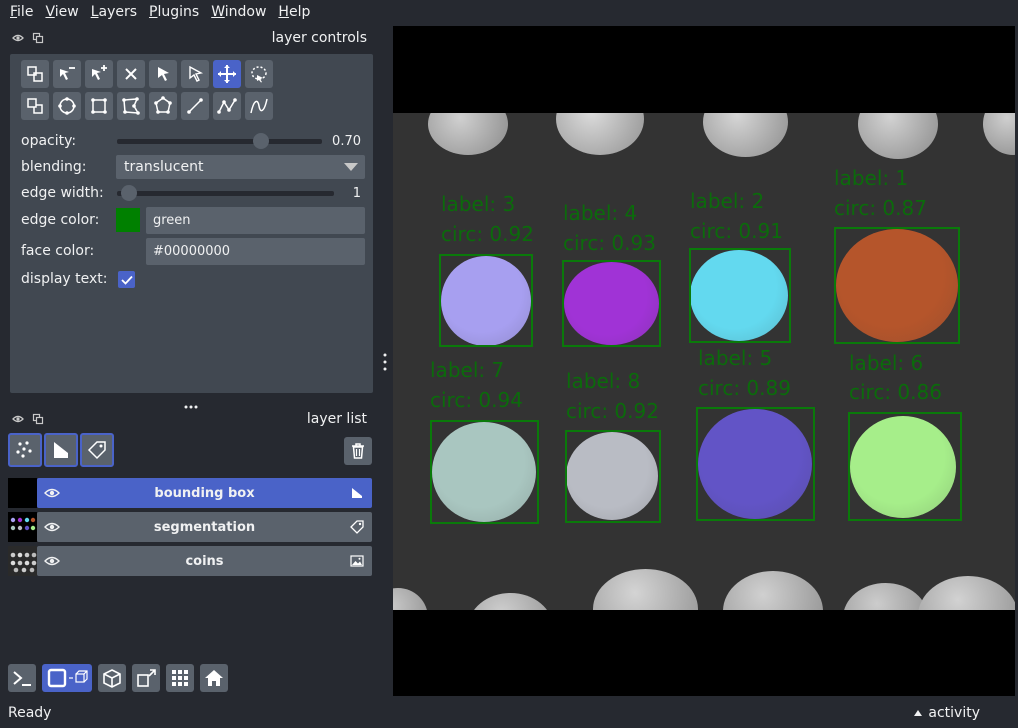  I want to click on opacity-slider-handle, so click(260, 141).